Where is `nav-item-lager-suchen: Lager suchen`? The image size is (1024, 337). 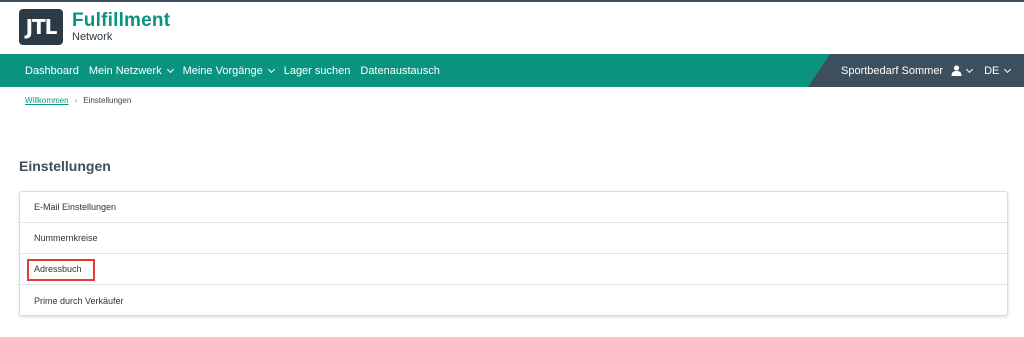 nav-item-lager-suchen: Lager suchen is located at coordinates (317, 71).